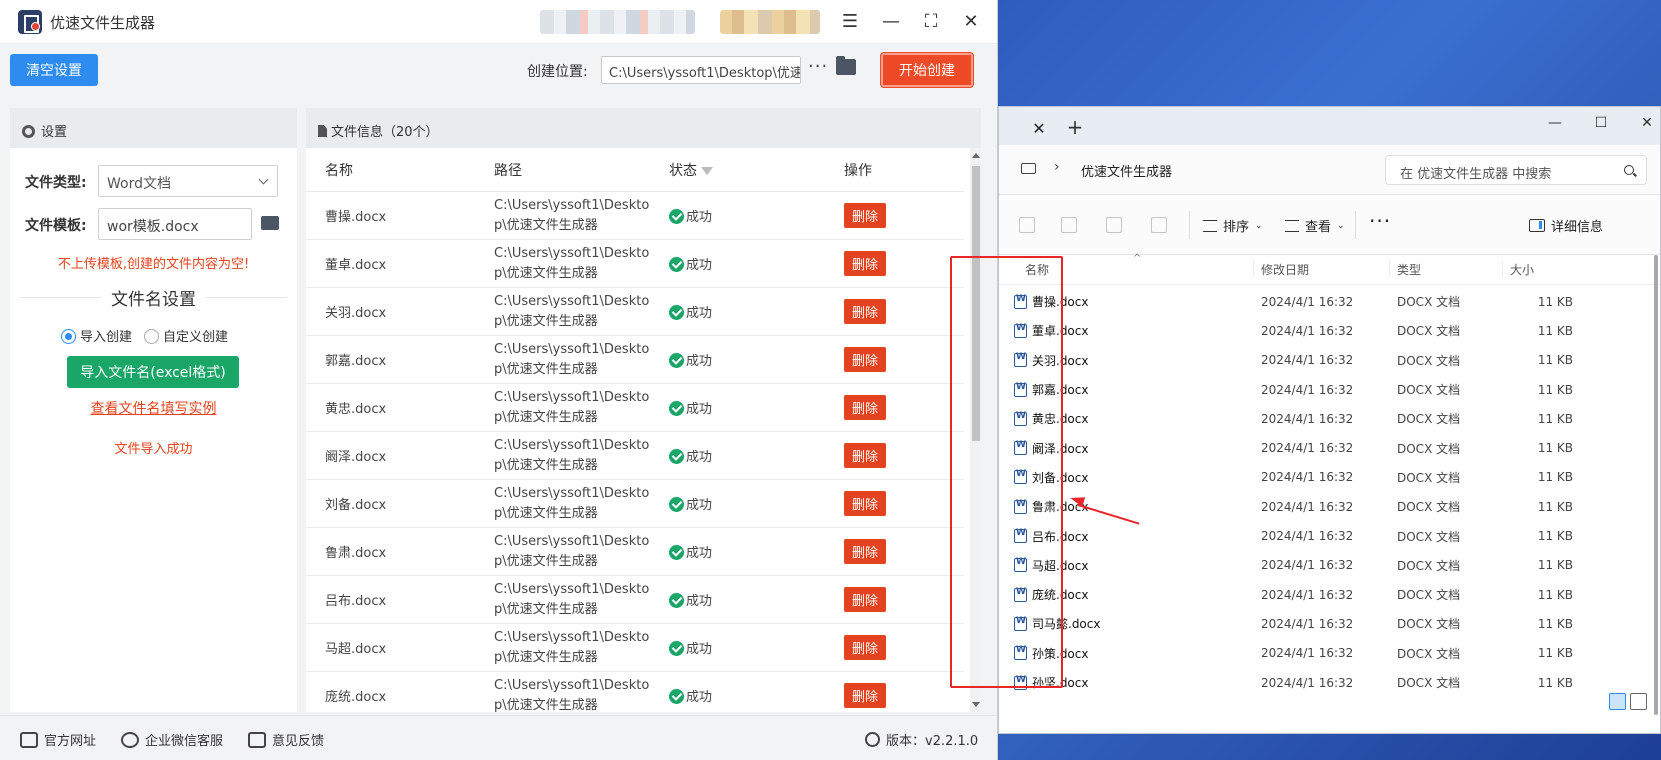 This screenshot has width=1661, height=760. Describe the element at coordinates (1329, 653) in the screenshot. I see `file-list-item: 孙策.docx2024/4/1 16:32DOCX 文档11 KB` at that location.